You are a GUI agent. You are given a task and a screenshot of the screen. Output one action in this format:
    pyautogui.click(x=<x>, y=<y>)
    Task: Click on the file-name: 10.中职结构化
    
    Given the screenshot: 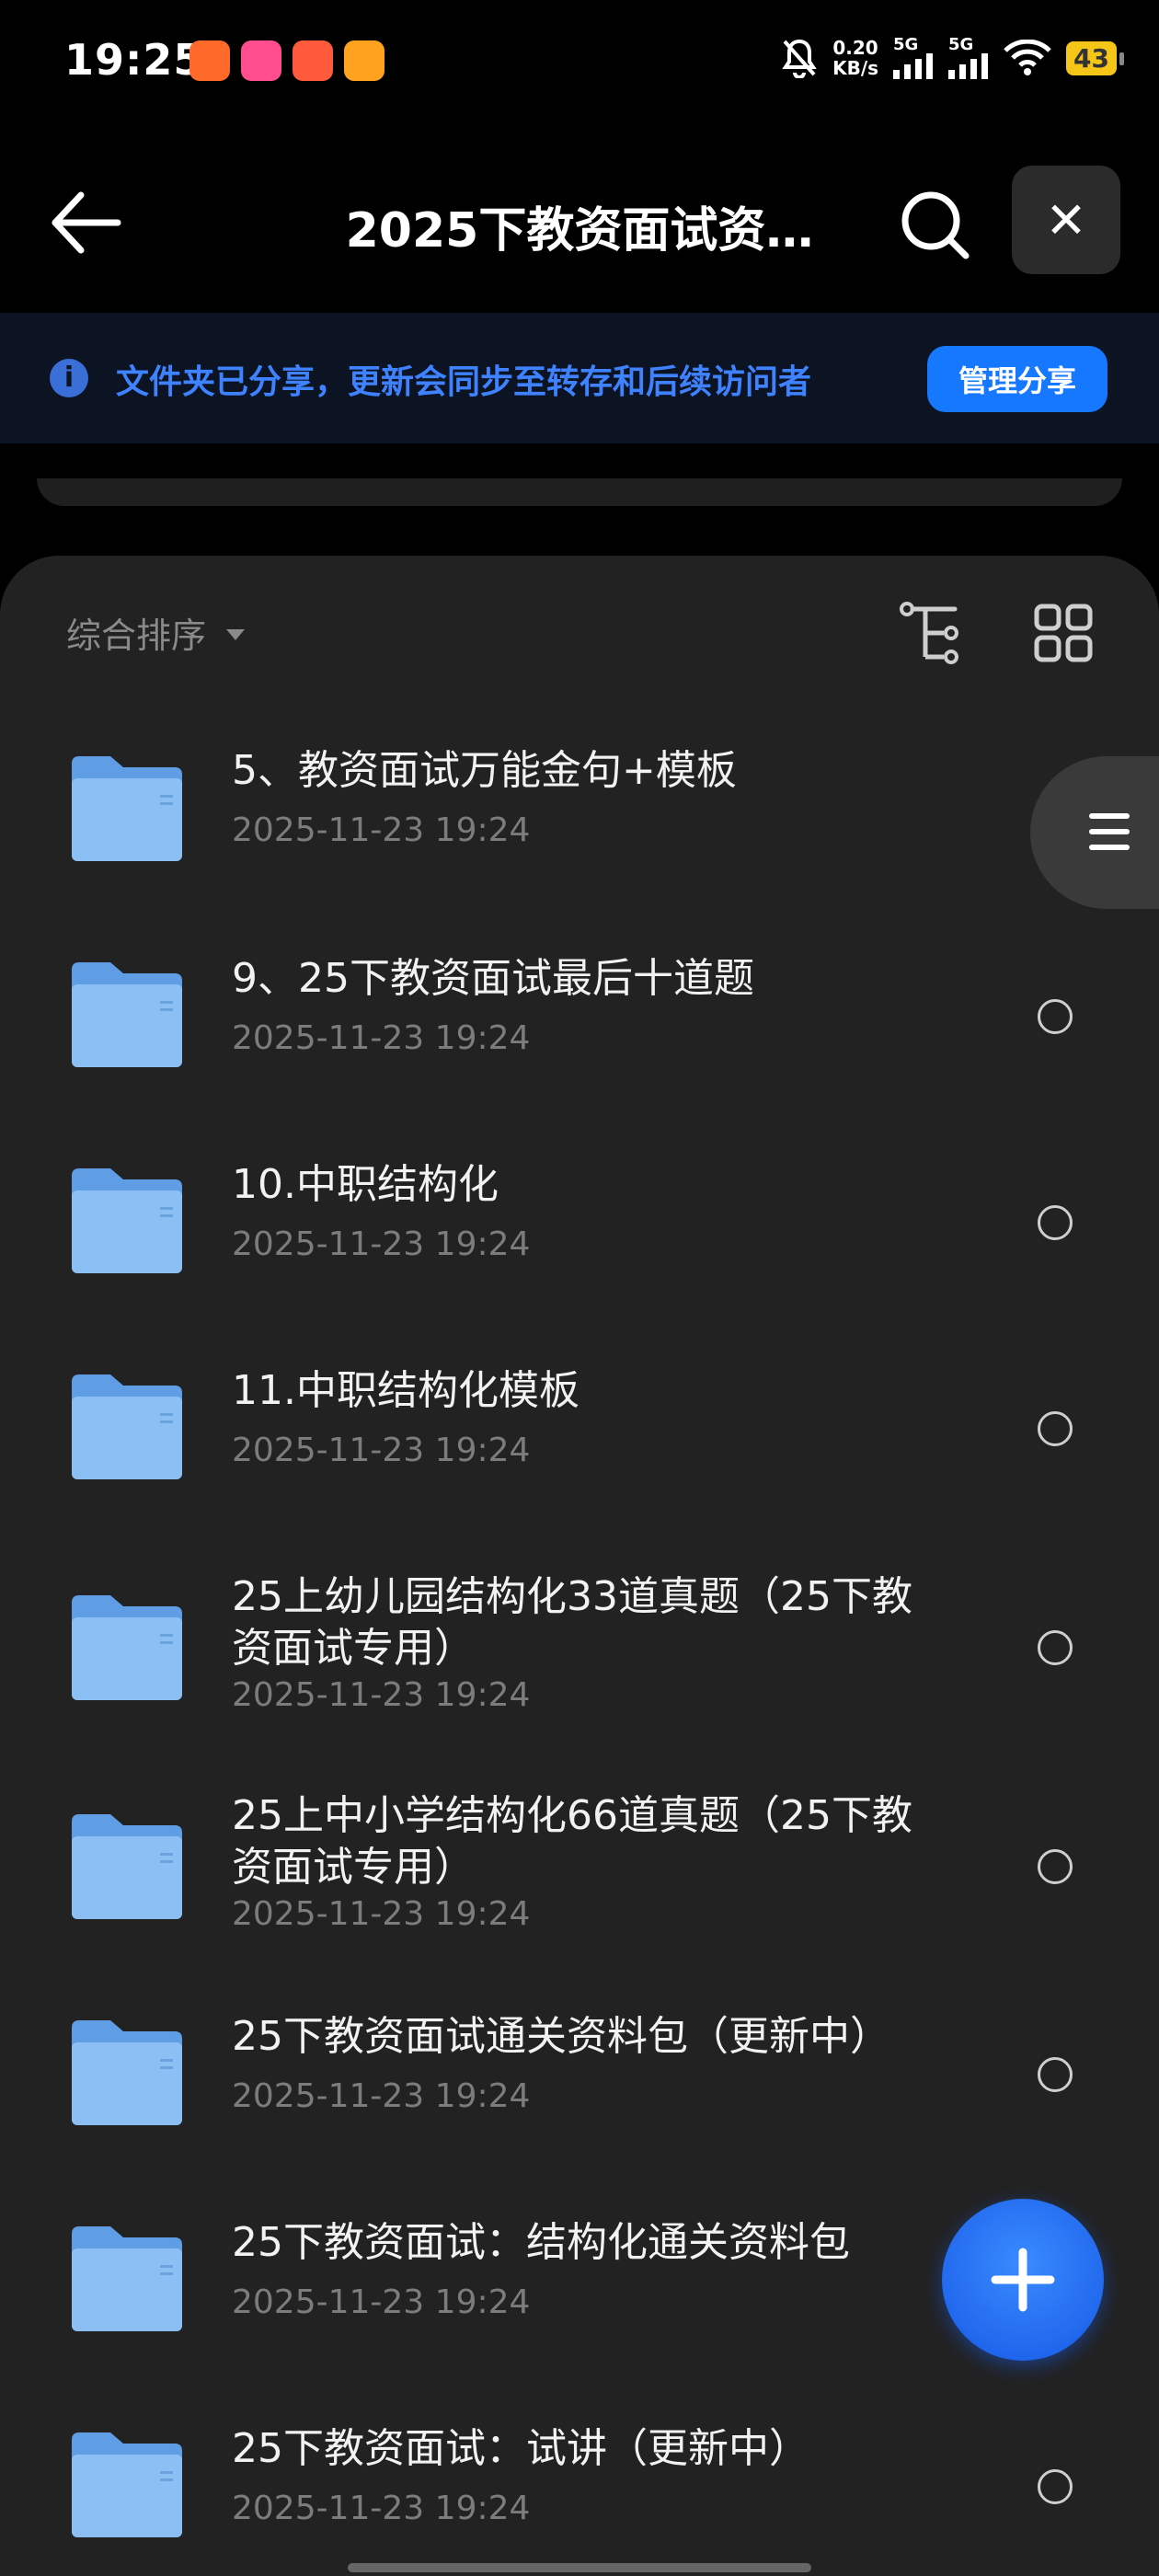 What is the action you would take?
    pyautogui.click(x=365, y=1184)
    